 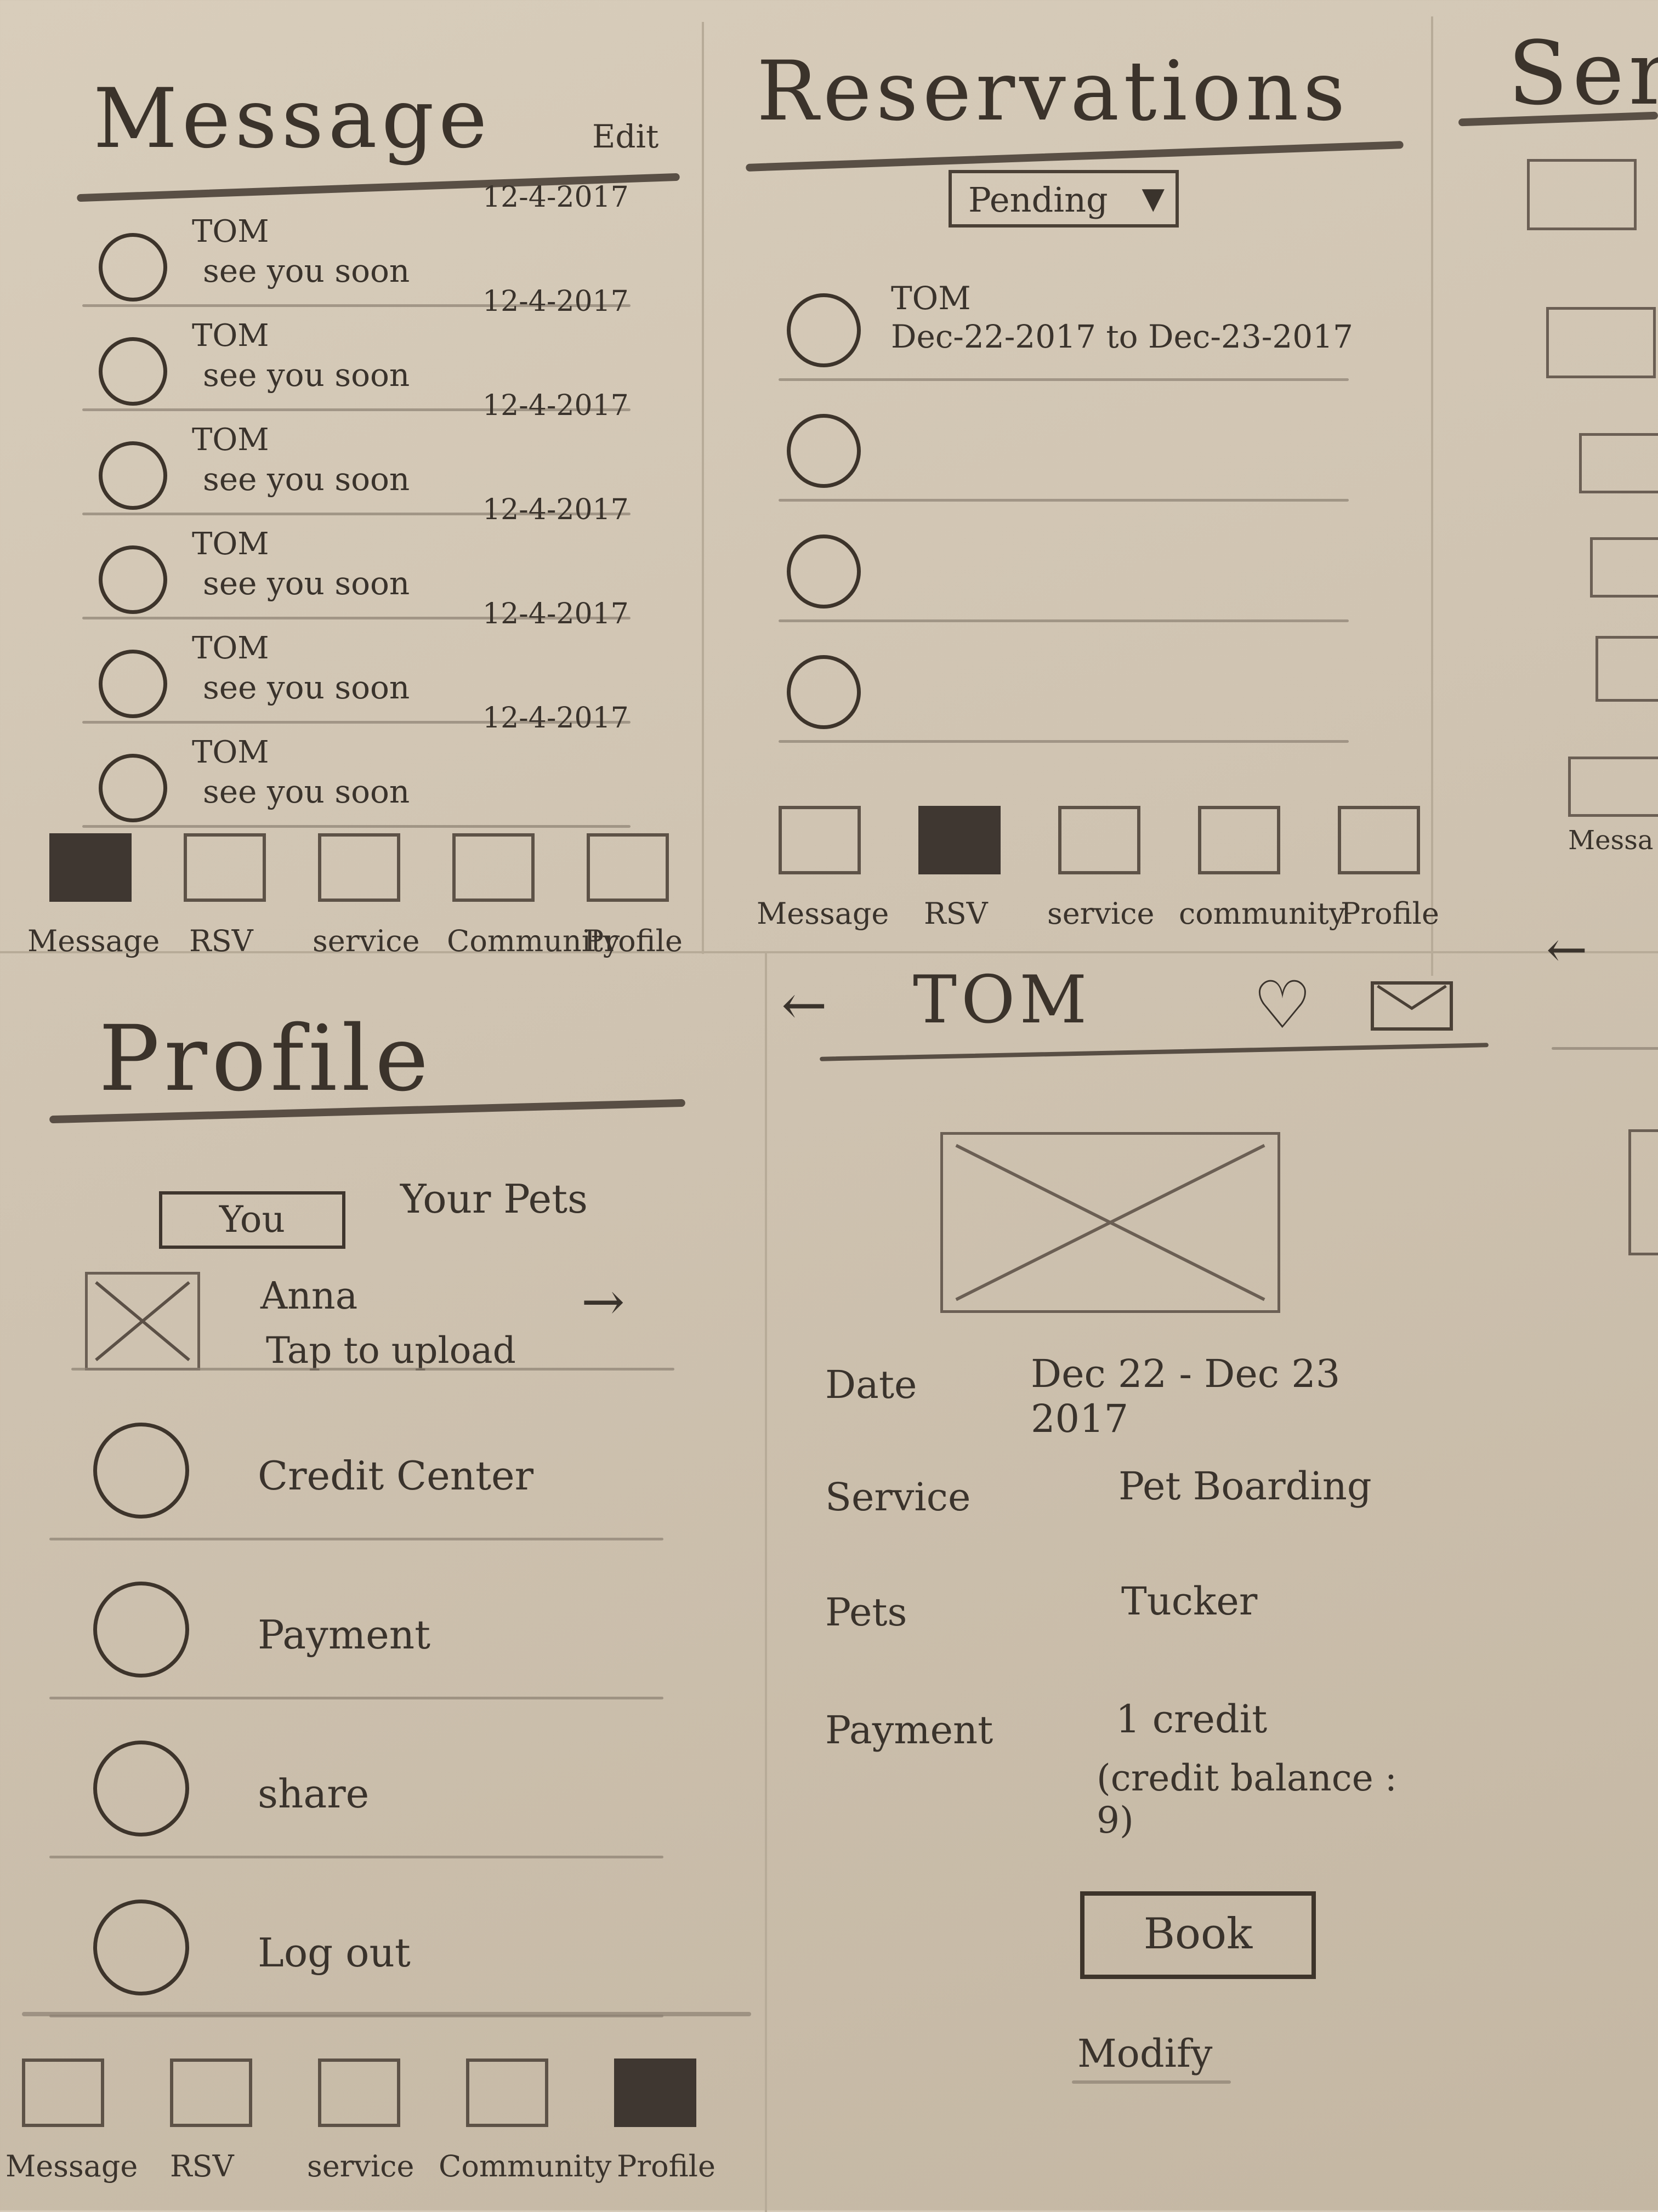 I want to click on message-row: TOM see you soon 12-4-2017, so click(x=378, y=767).